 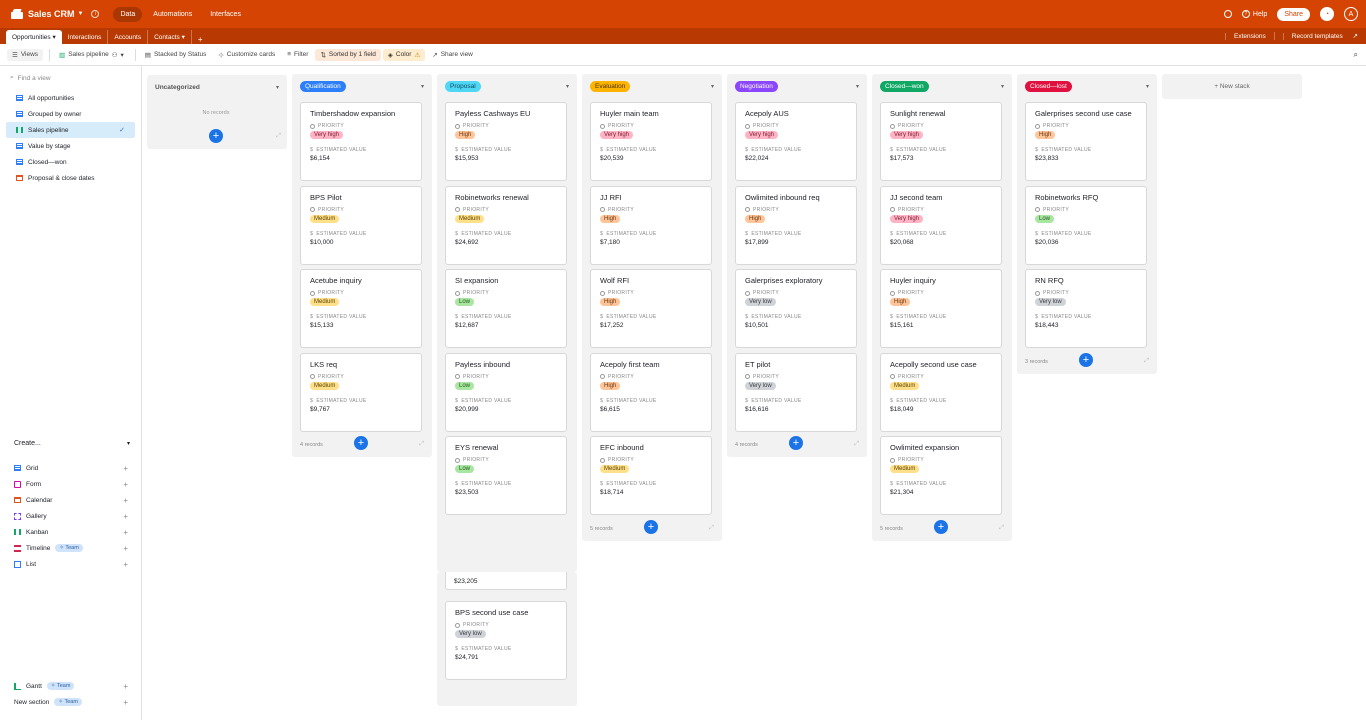 What do you see at coordinates (72, 443) in the screenshot?
I see `create-section-toggle: Create... ▾` at bounding box center [72, 443].